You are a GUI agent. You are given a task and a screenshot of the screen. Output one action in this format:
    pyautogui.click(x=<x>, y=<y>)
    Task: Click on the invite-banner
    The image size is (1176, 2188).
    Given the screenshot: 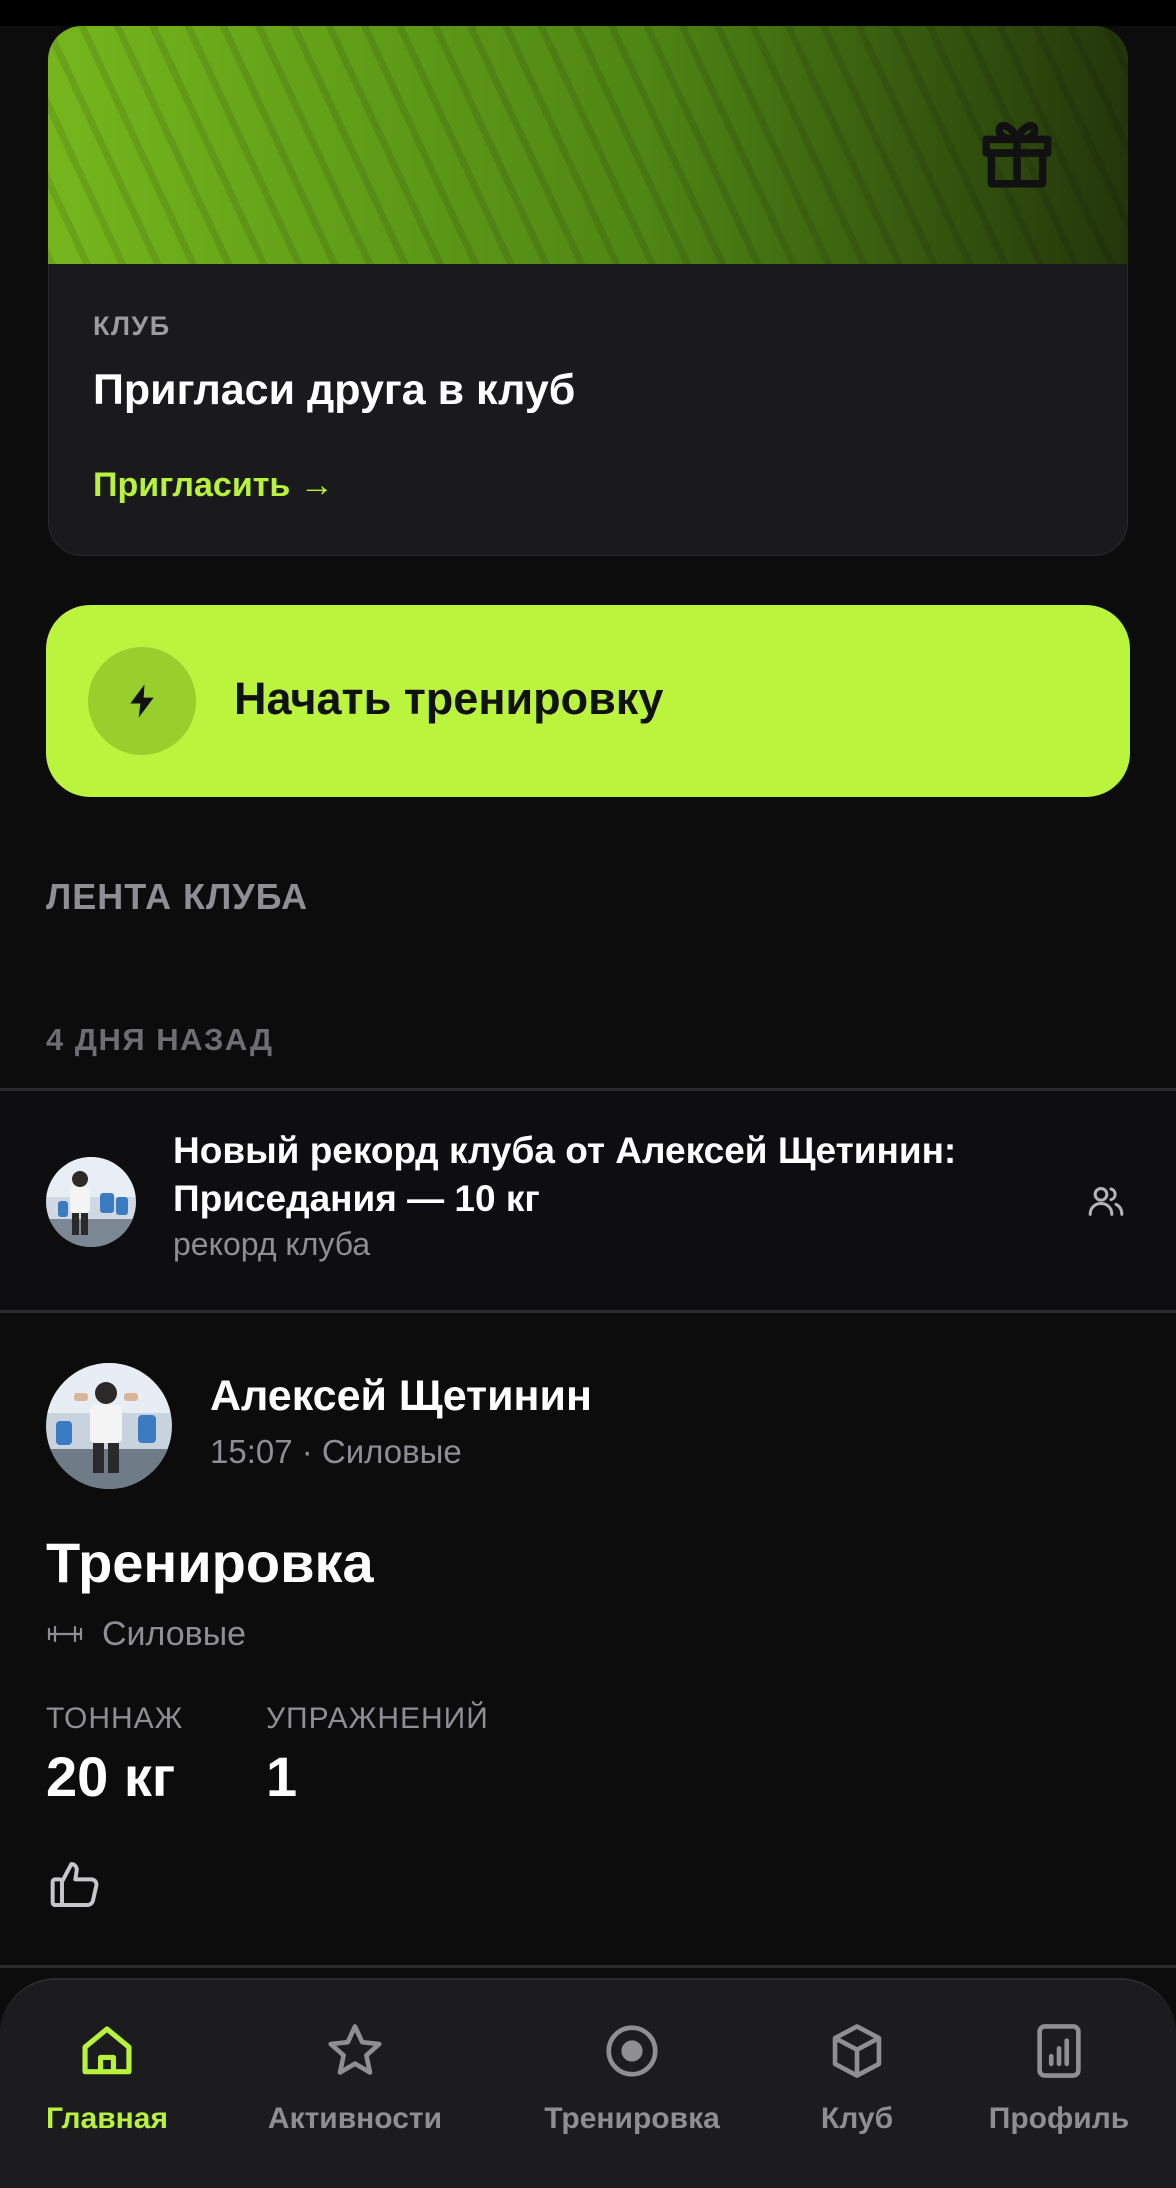 What is the action you would take?
    pyautogui.click(x=588, y=145)
    